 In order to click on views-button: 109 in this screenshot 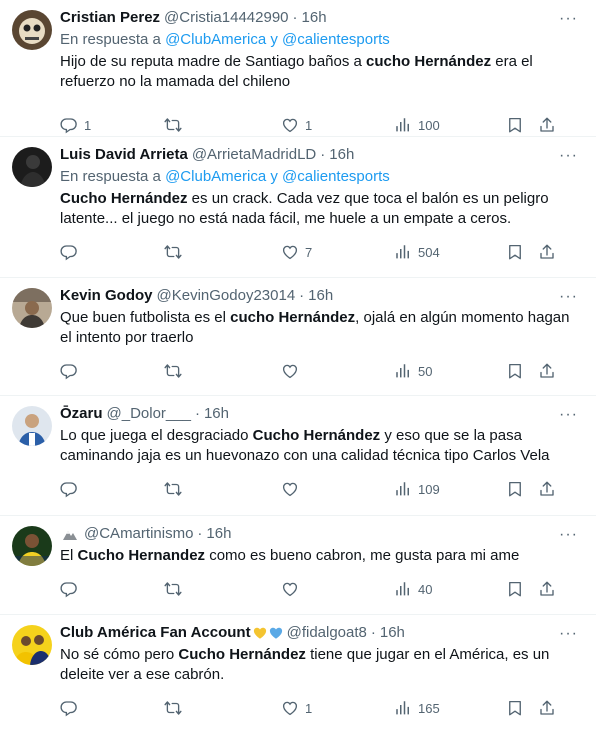, I will do `click(450, 489)`.